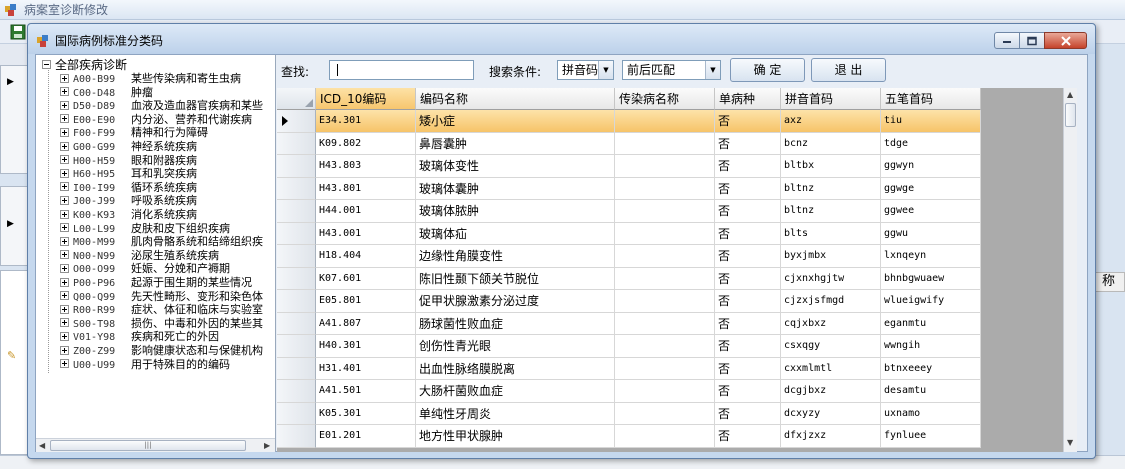  I want to click on table-cell-name: 创伤性青光眼, so click(515, 346).